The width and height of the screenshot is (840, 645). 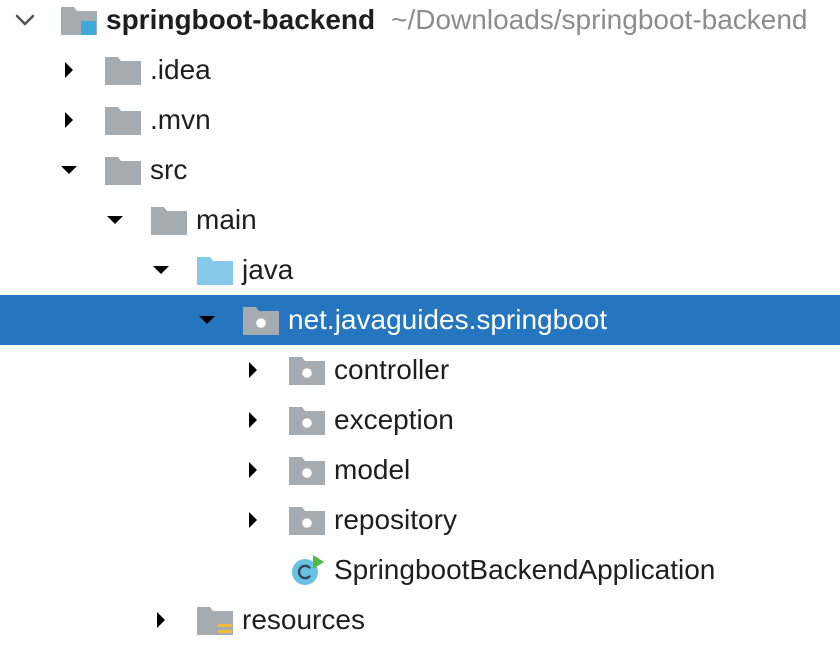 What do you see at coordinates (241, 19) in the screenshot?
I see `project-name: springboot-backend` at bounding box center [241, 19].